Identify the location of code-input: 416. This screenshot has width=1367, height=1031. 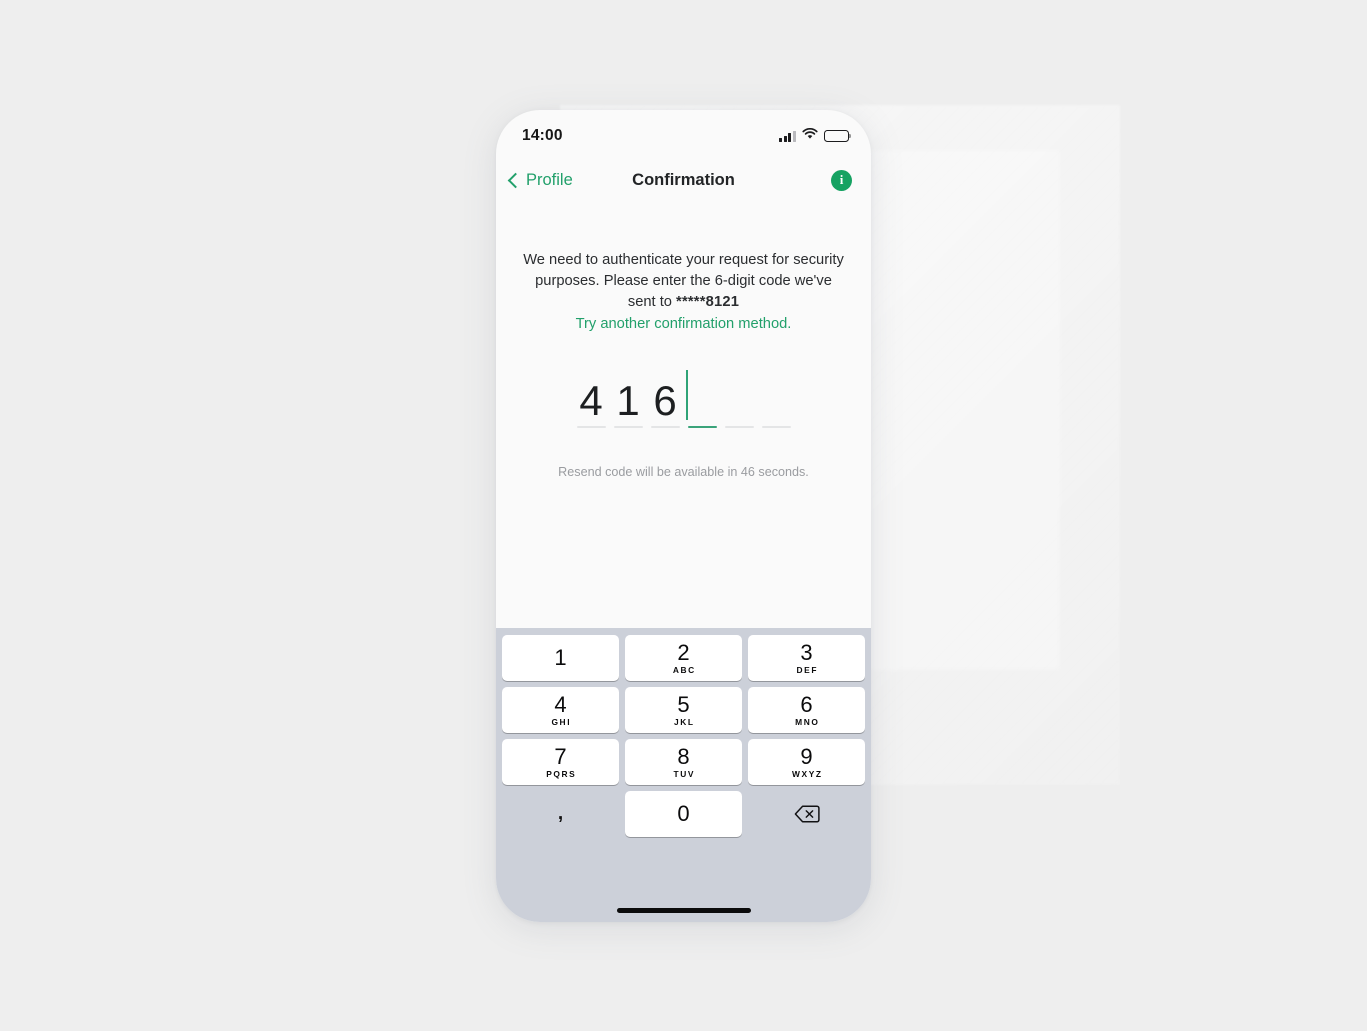
(683, 401).